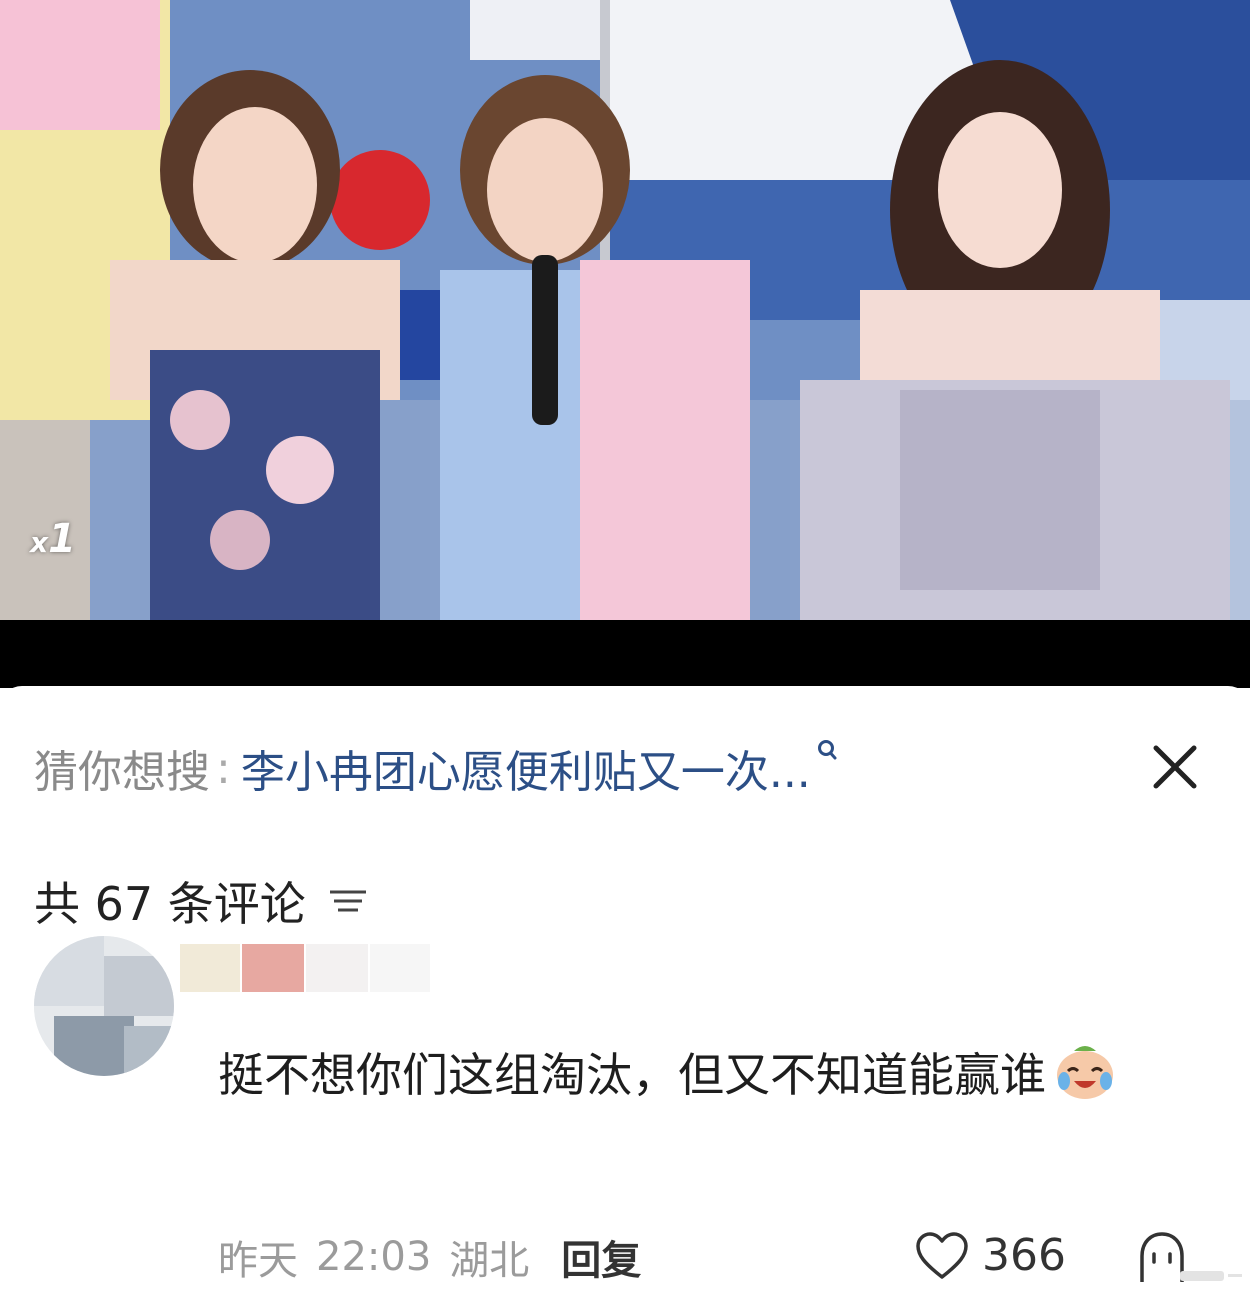 Image resolution: width=1250 pixels, height=1310 pixels. I want to click on heart-icon, so click(942, 1255).